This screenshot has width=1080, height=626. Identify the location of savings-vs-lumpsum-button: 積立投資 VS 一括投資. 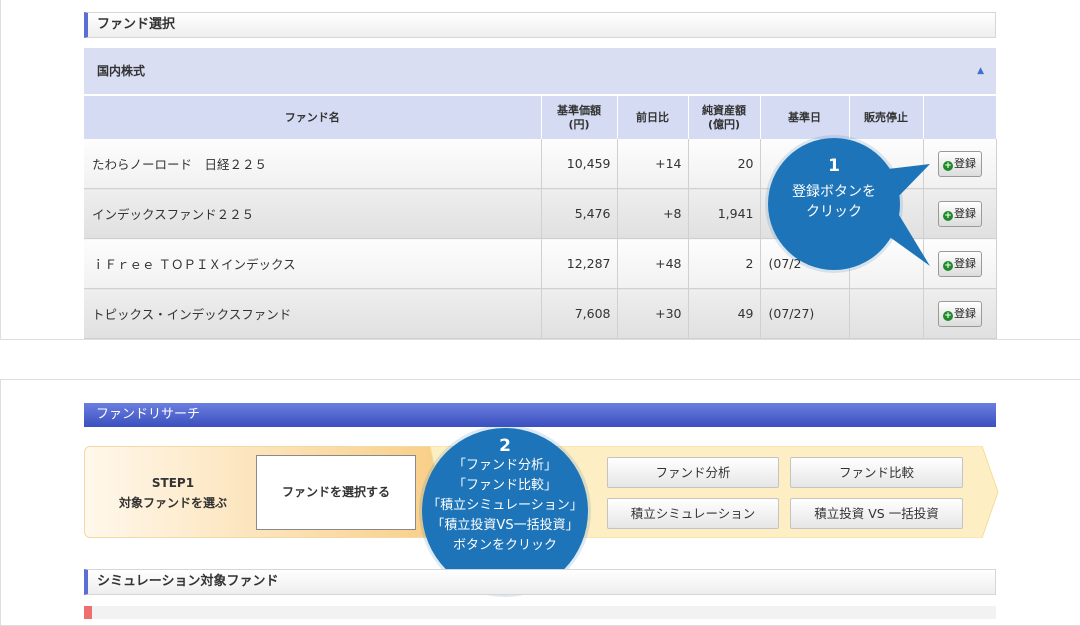
(876, 513).